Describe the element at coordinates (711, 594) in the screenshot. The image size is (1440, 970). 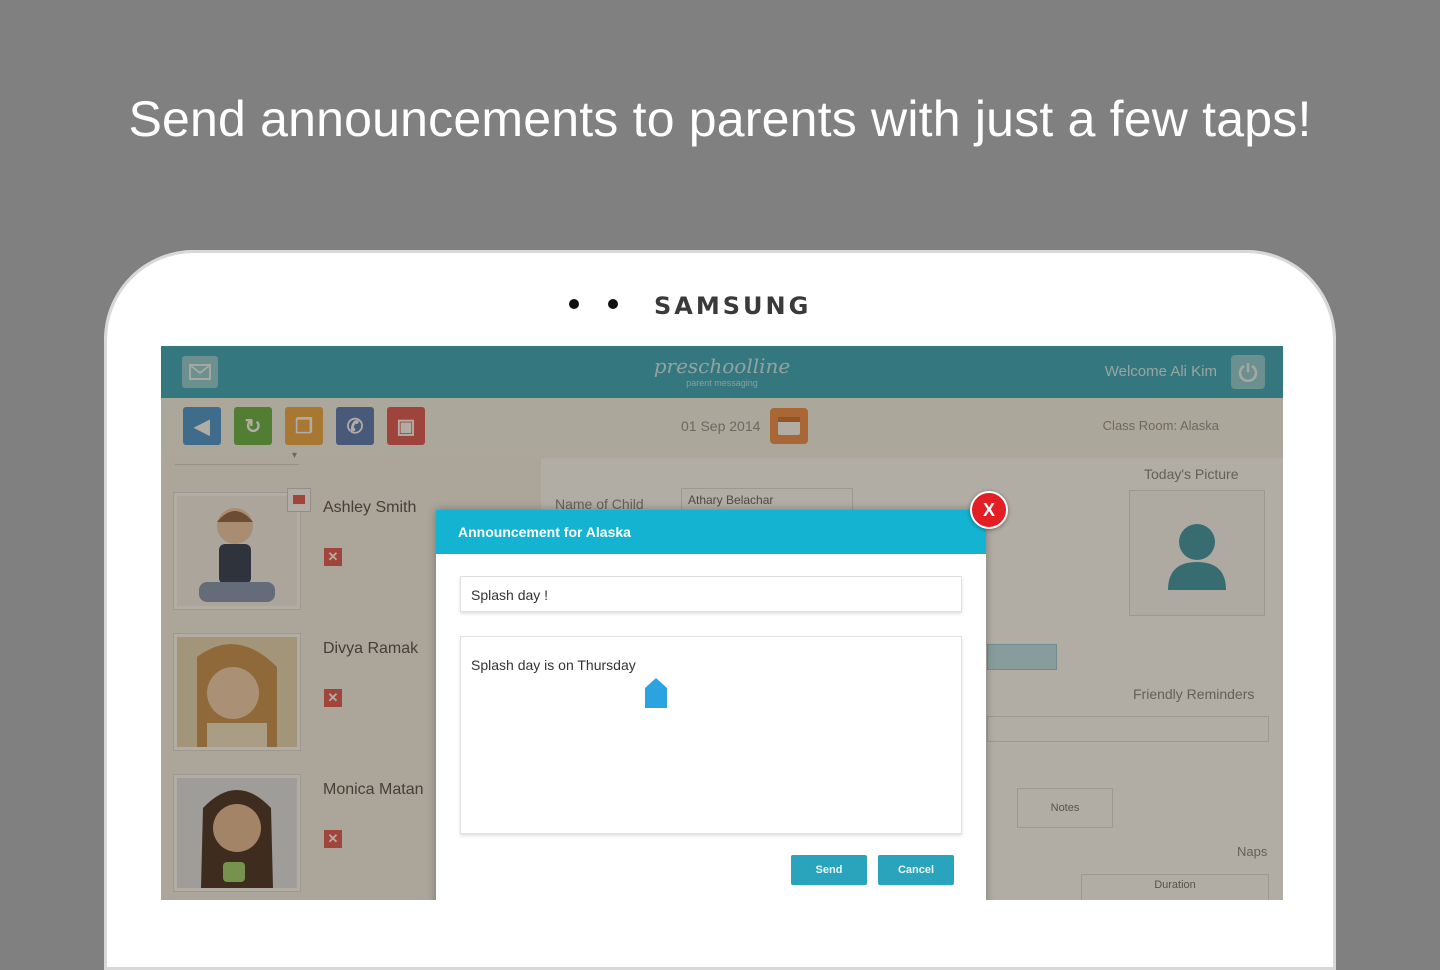
I see `subject-input: Splash day !` at that location.